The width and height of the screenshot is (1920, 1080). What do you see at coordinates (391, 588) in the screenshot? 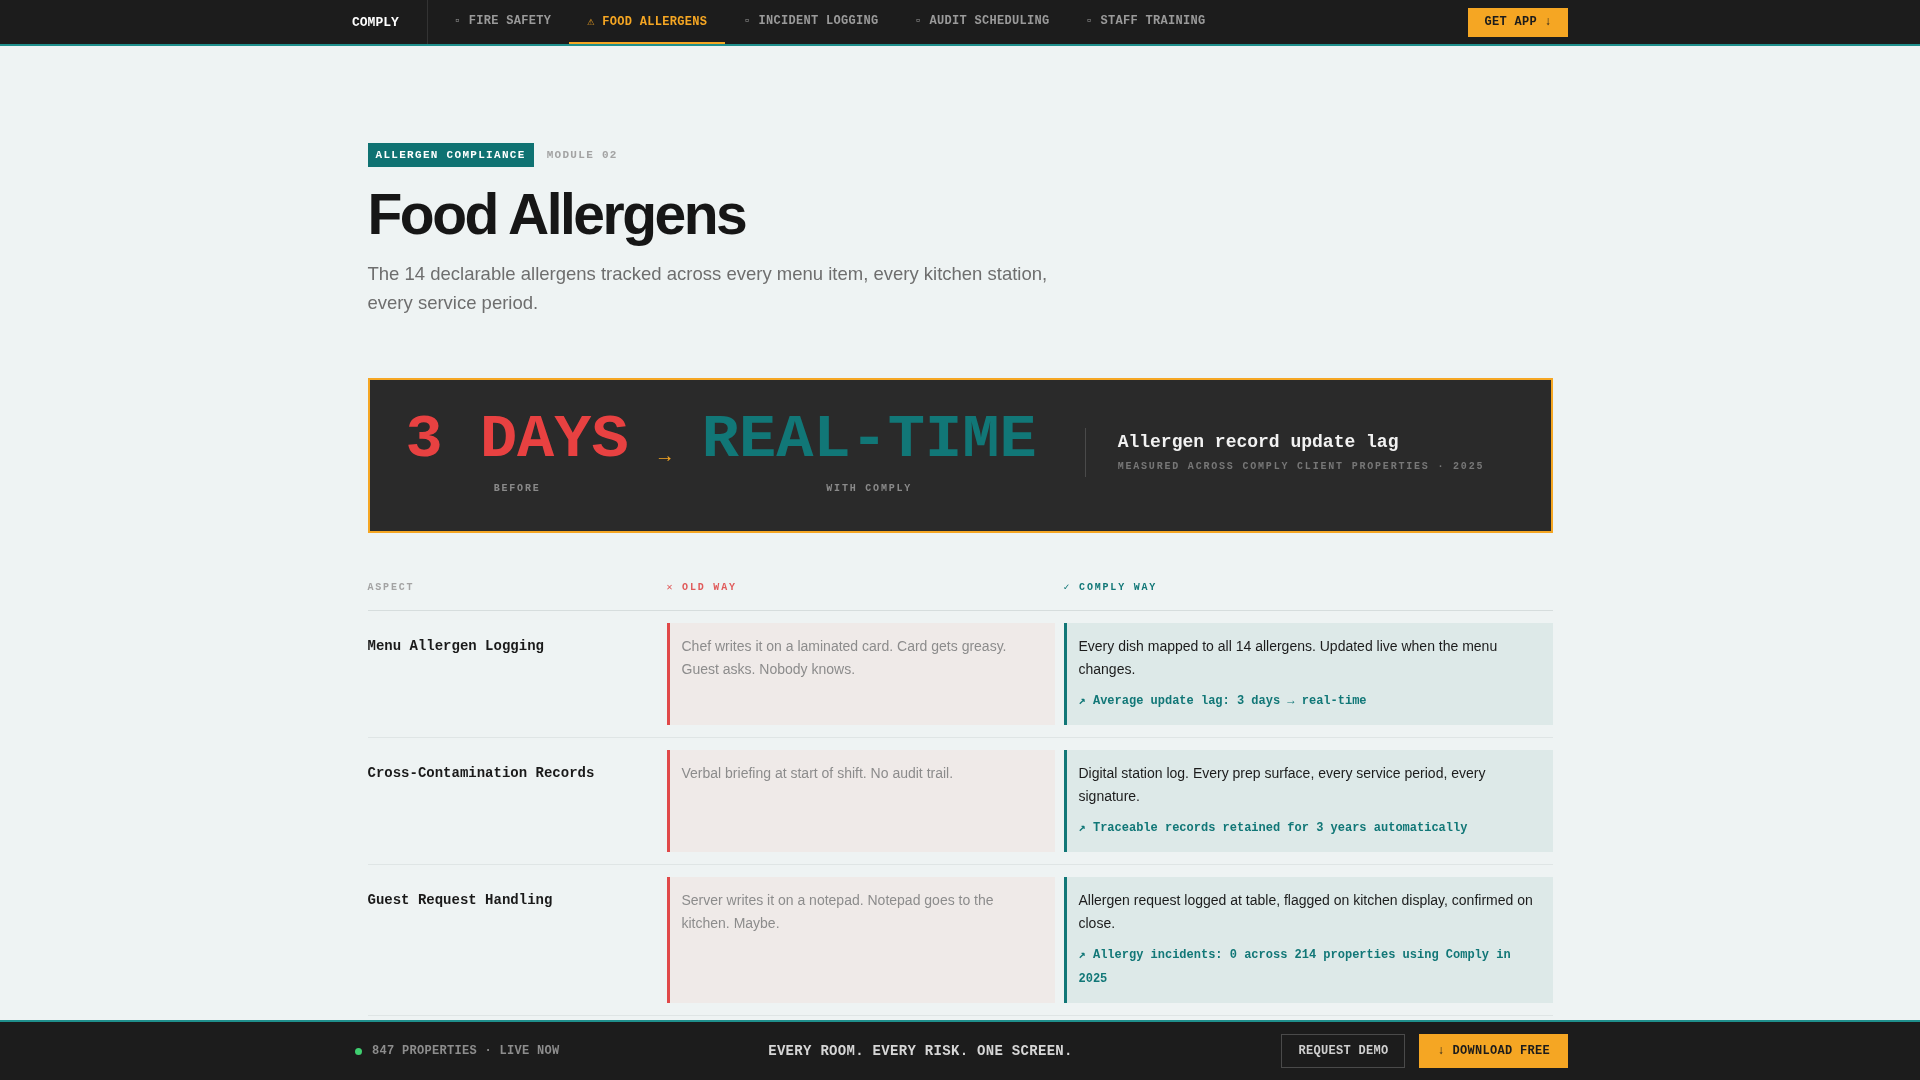
I see `column-header: ASPECT` at bounding box center [391, 588].